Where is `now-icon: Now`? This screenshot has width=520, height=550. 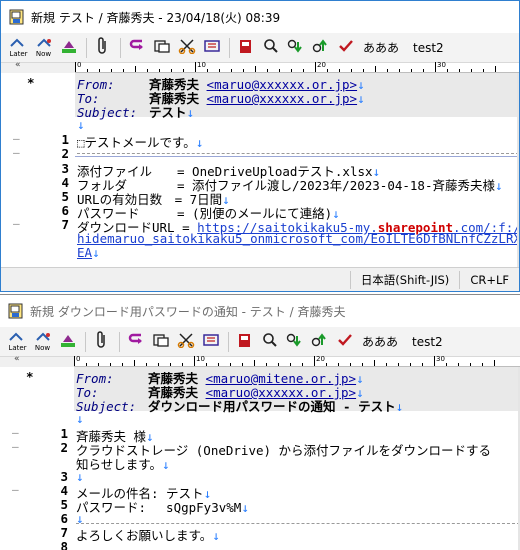 now-icon: Now is located at coordinates (44, 47).